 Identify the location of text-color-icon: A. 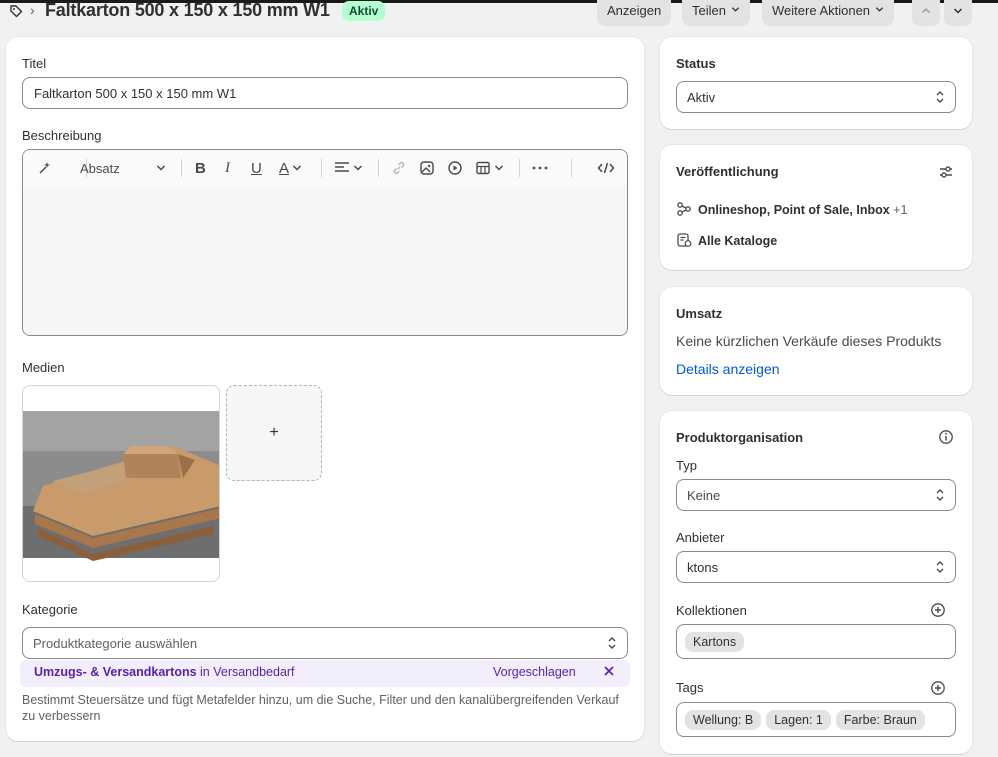
(284, 168).